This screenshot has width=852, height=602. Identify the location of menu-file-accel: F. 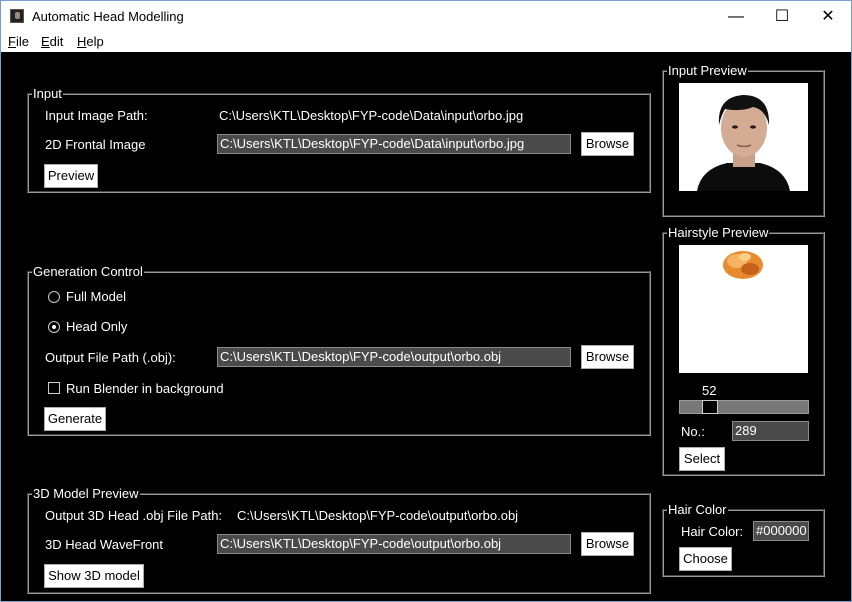
(12, 41).